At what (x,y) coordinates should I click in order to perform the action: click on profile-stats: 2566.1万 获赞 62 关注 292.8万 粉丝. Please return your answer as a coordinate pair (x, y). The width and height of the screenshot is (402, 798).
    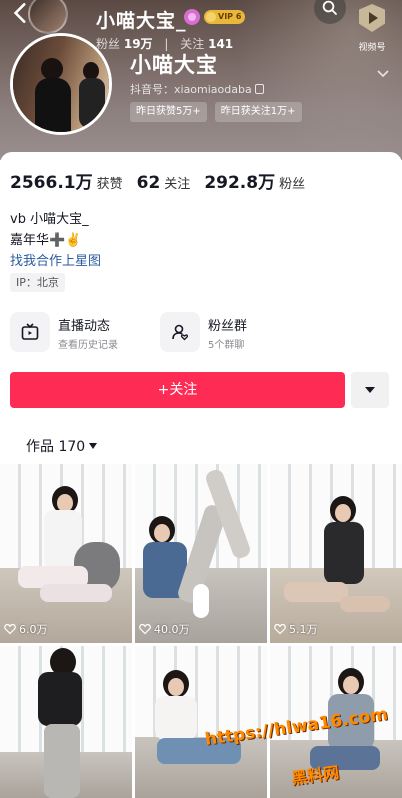
    Looking at the image, I should click on (164, 180).